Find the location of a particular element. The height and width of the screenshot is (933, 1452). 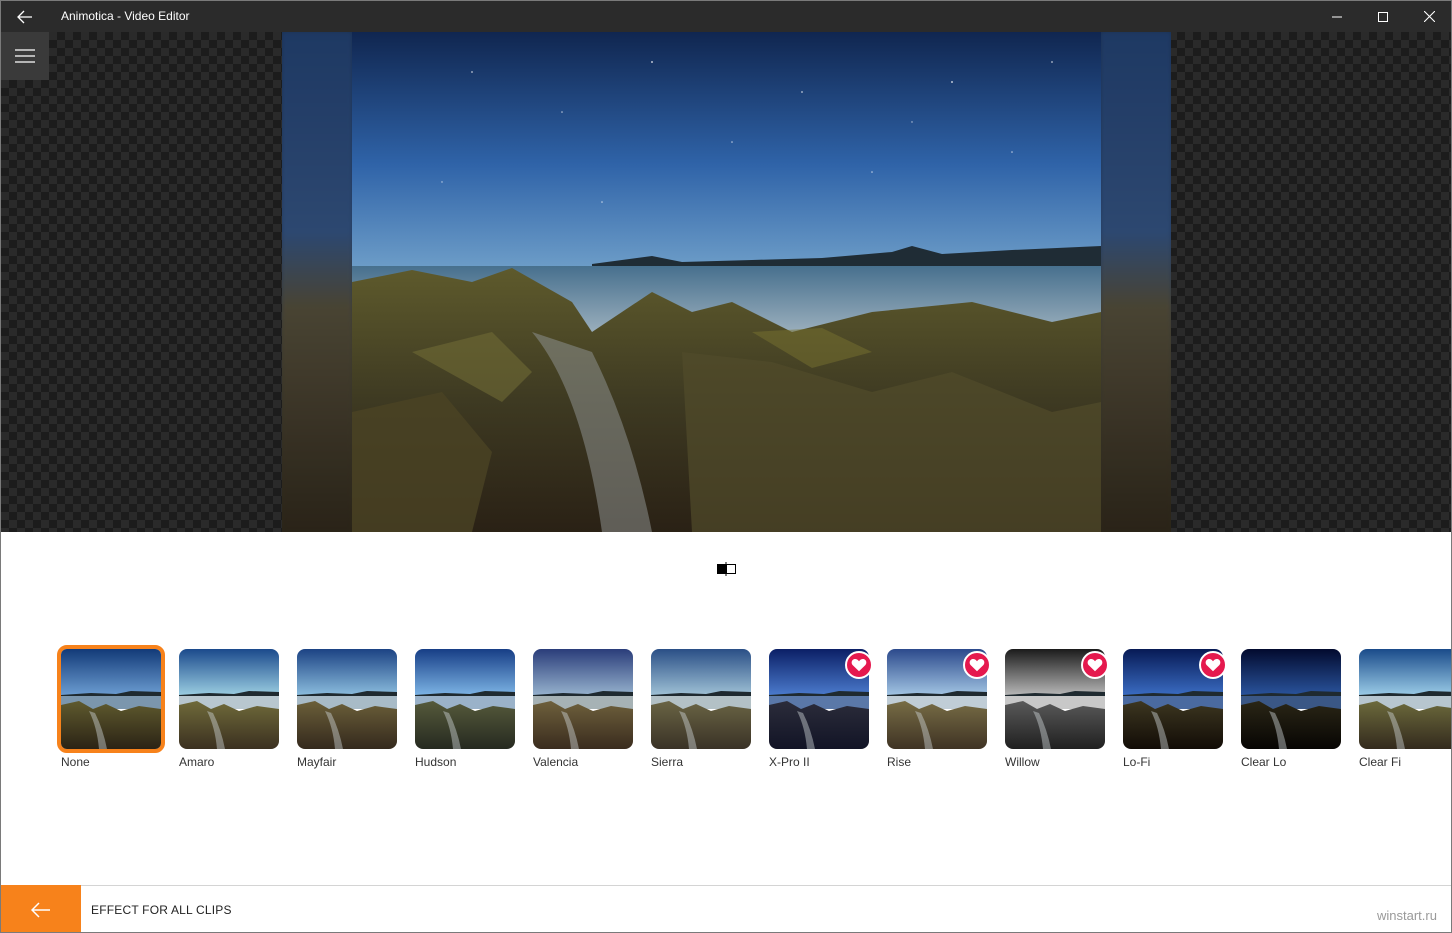

filter-item-valencia: Valencia is located at coordinates (584, 710).